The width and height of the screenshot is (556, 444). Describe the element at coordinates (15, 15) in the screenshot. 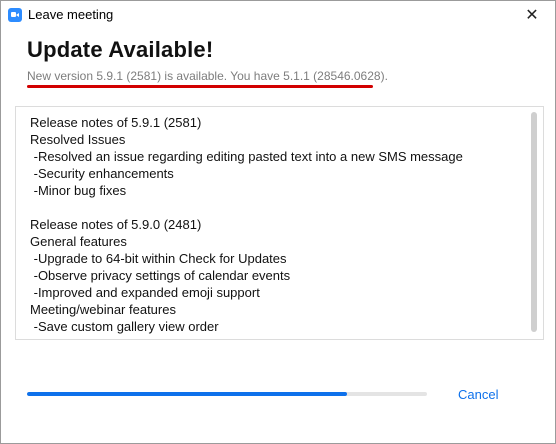

I see `zoom-camera-icon` at that location.